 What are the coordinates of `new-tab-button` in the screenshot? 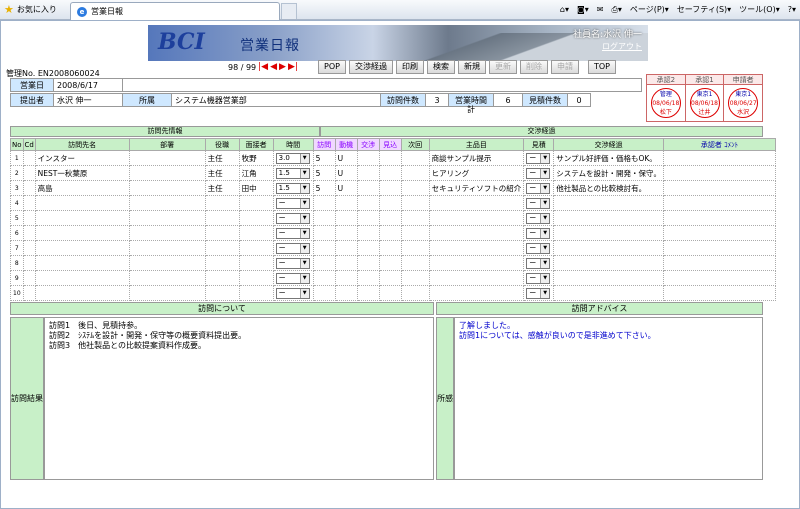 It's located at (289, 11).